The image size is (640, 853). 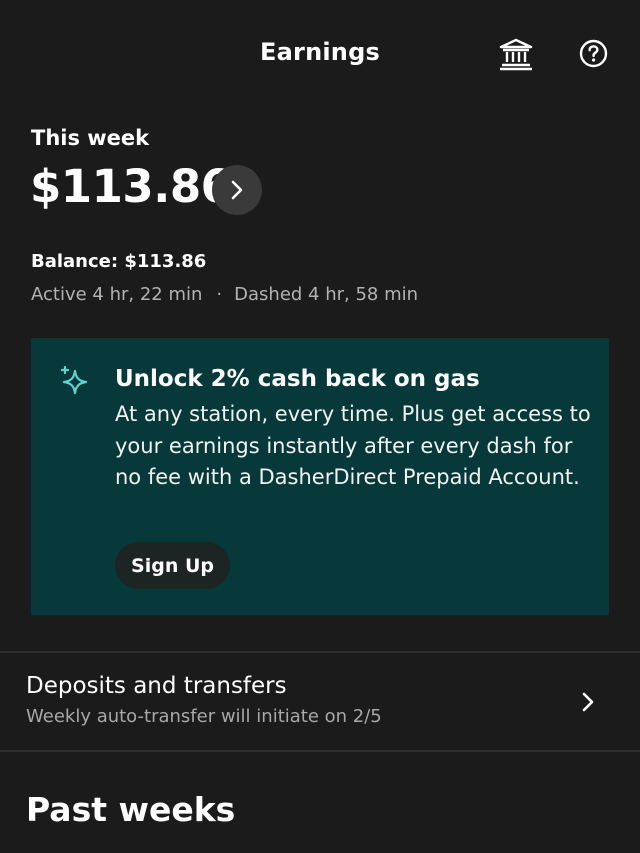 What do you see at coordinates (74, 380) in the screenshot?
I see `sparkle-icon` at bounding box center [74, 380].